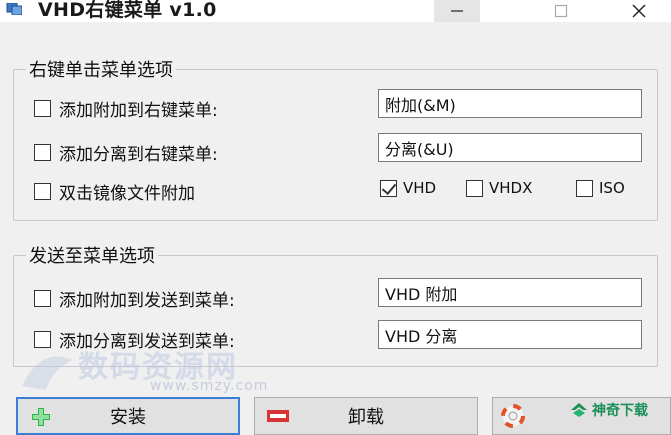  I want to click on attach-sendto-option: 添加附加到发送到菜单:, so click(134, 298).